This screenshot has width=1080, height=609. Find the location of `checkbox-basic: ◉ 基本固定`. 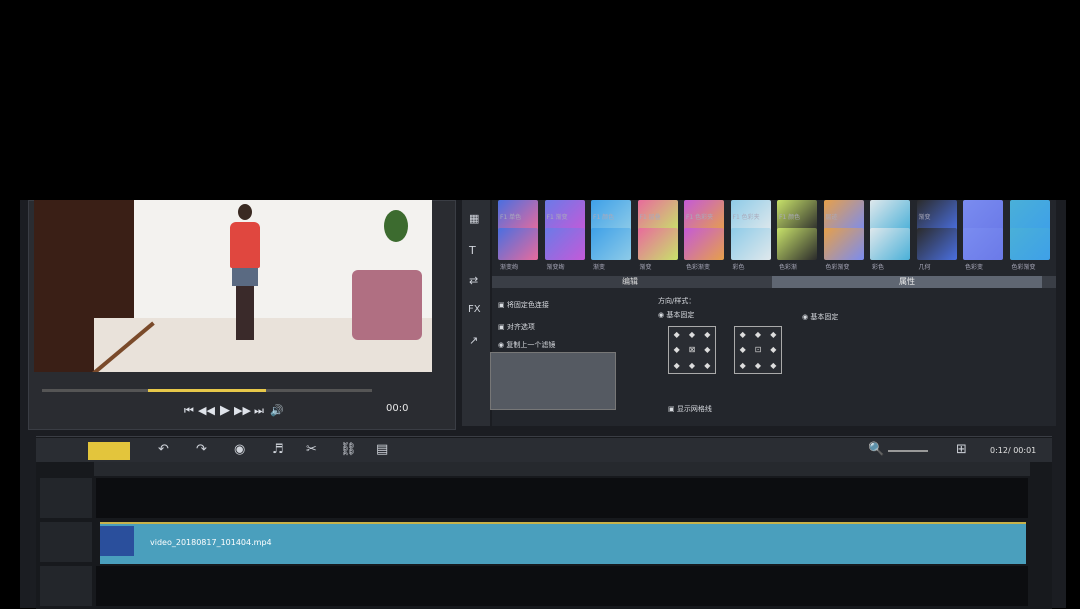

checkbox-basic: ◉ 基本固定 is located at coordinates (676, 315).